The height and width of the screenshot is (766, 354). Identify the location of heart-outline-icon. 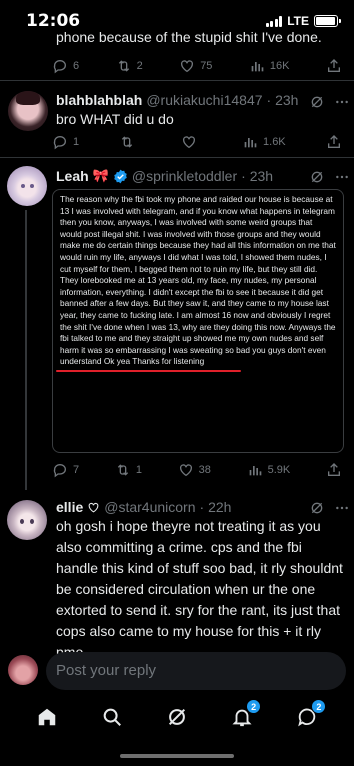
(93, 507).